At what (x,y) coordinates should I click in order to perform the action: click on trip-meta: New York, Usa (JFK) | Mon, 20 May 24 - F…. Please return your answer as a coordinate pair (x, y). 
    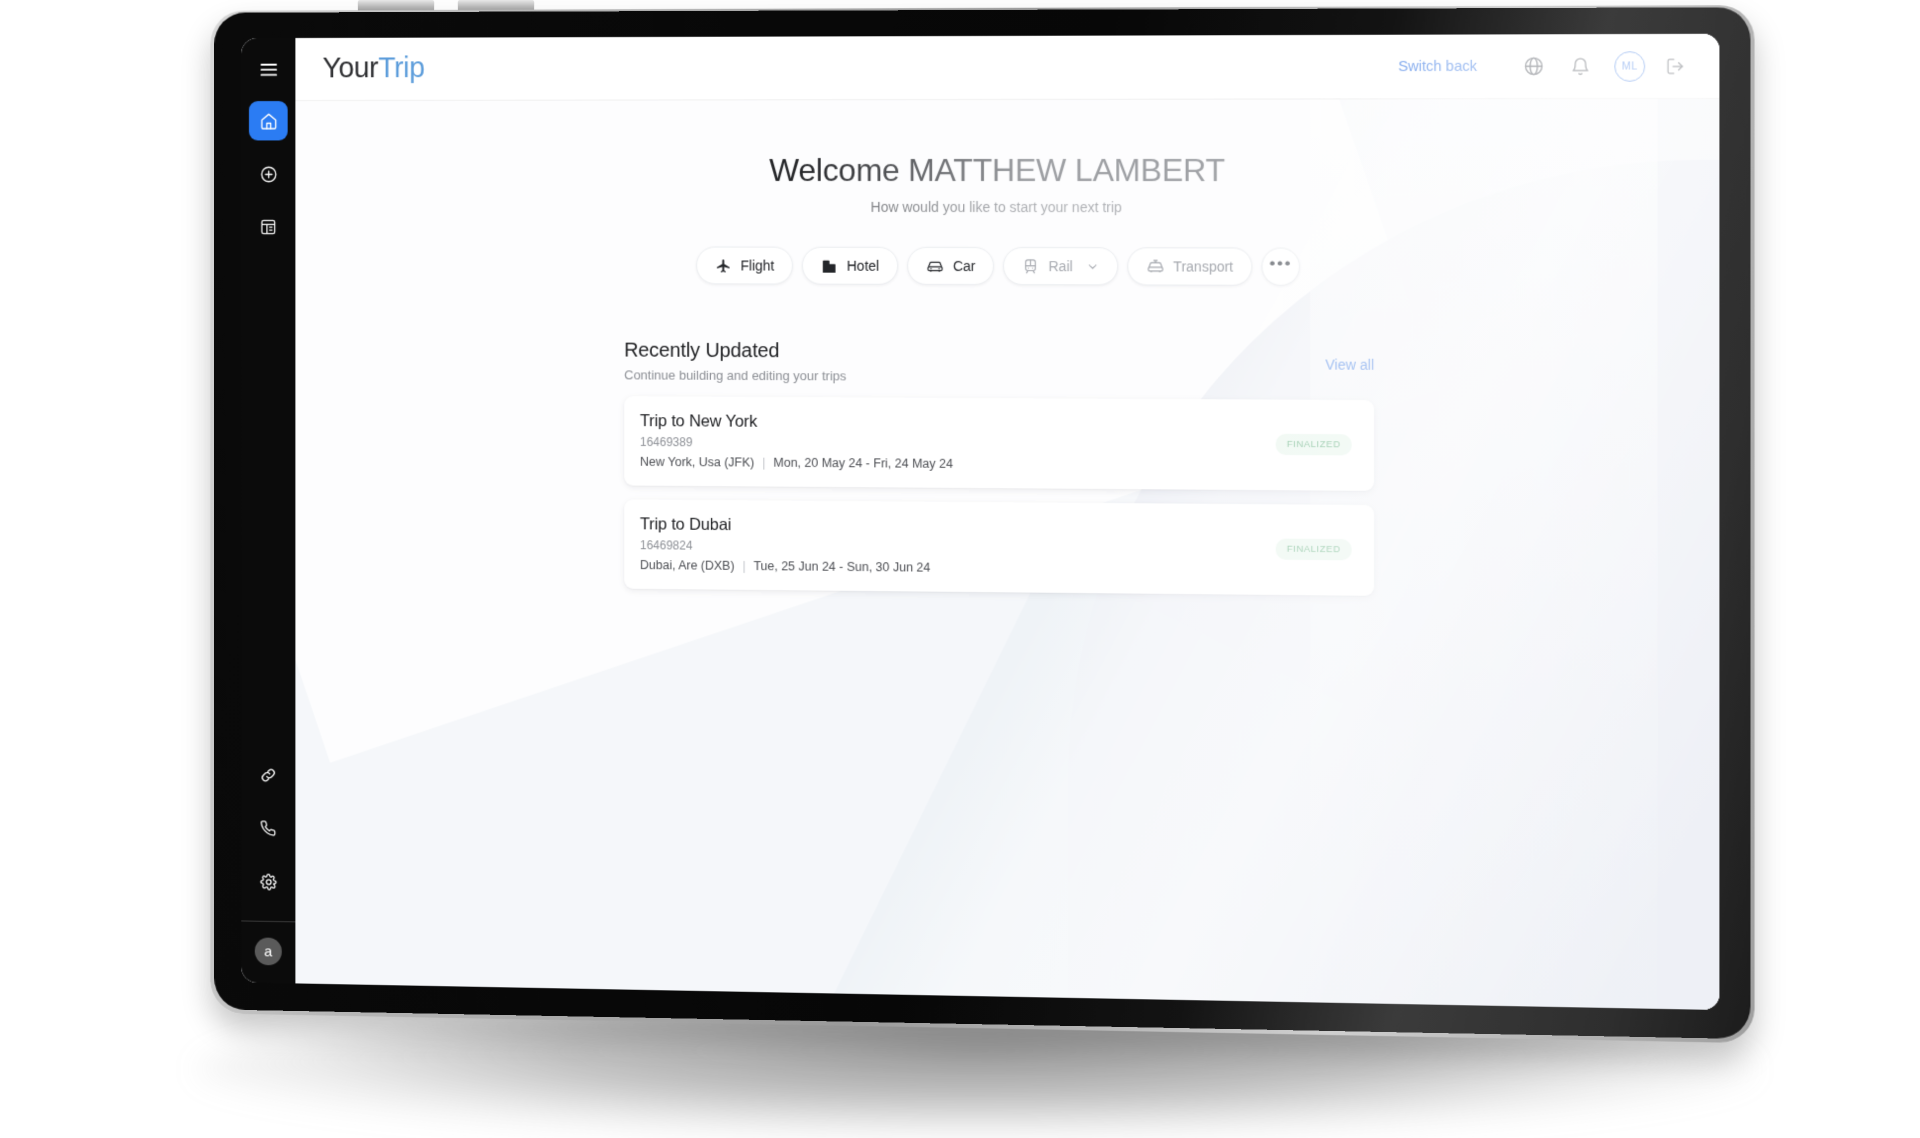
    Looking at the image, I should click on (958, 464).